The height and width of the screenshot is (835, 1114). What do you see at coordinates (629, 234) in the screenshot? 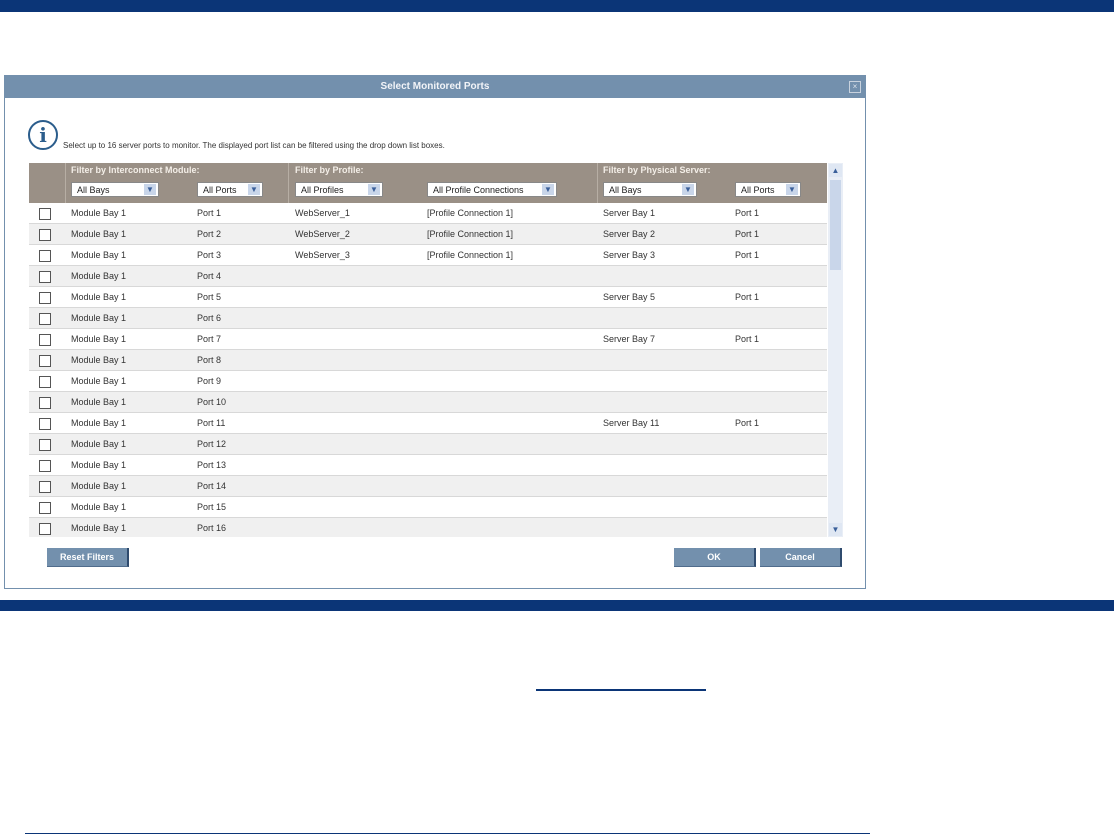
I see `server-bay-cell: Server Bay 2` at bounding box center [629, 234].